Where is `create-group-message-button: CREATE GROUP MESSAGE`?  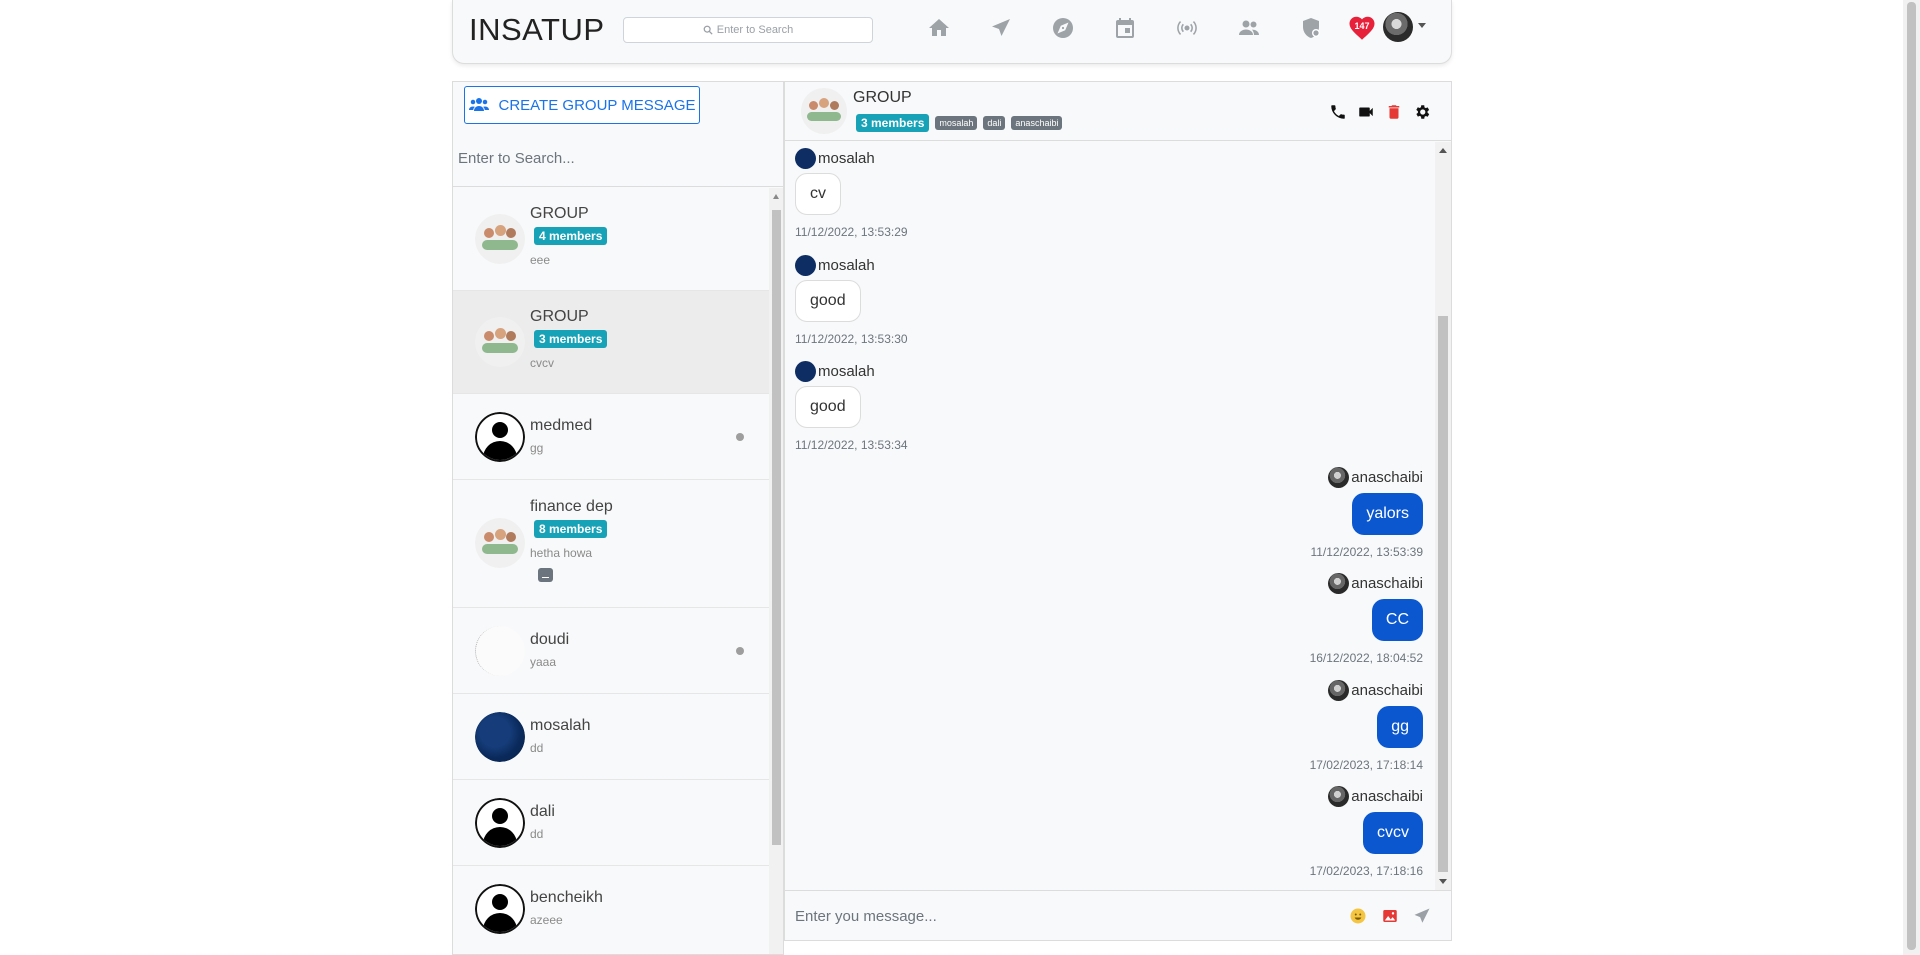
create-group-message-button: CREATE GROUP MESSAGE is located at coordinates (582, 105).